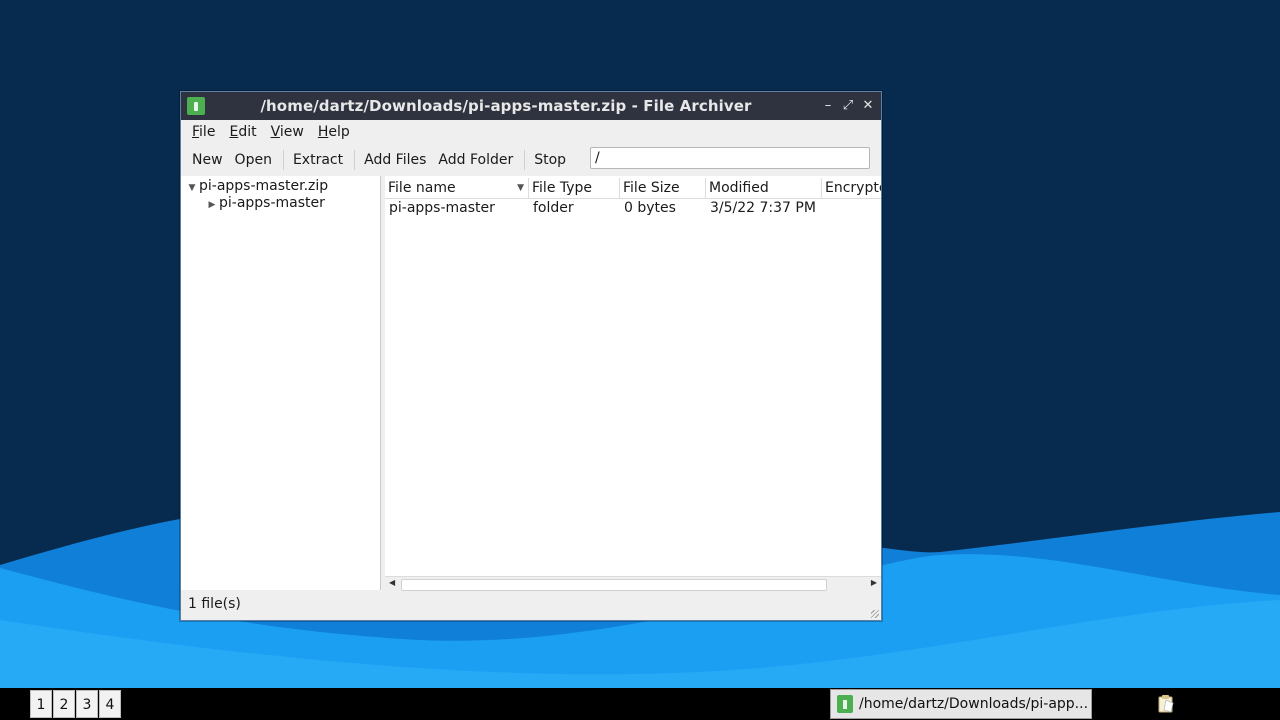 This screenshot has height=720, width=1280. What do you see at coordinates (87, 704) in the screenshot?
I see `workspace-3-button: 3` at bounding box center [87, 704].